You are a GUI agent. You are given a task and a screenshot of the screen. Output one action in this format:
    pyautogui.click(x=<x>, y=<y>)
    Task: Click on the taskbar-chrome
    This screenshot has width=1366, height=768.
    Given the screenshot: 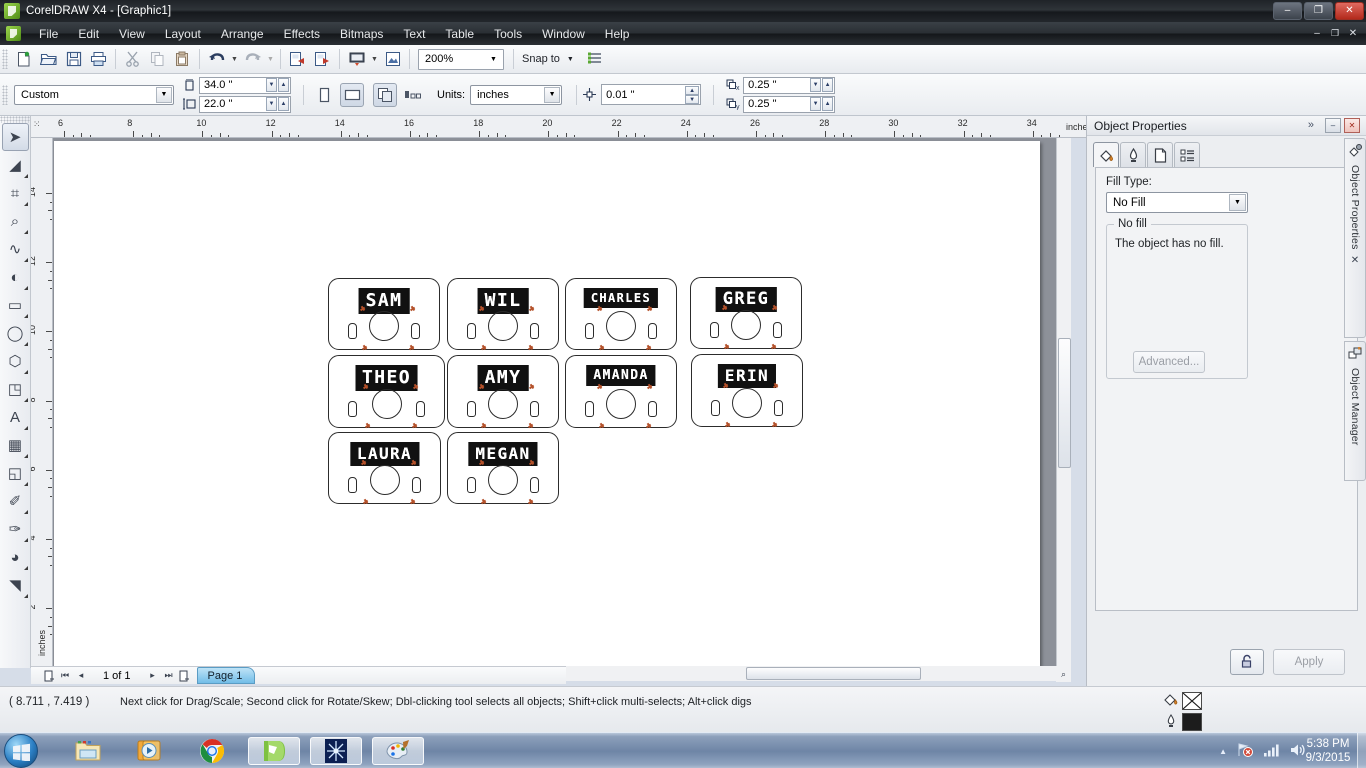 What is the action you would take?
    pyautogui.click(x=212, y=751)
    